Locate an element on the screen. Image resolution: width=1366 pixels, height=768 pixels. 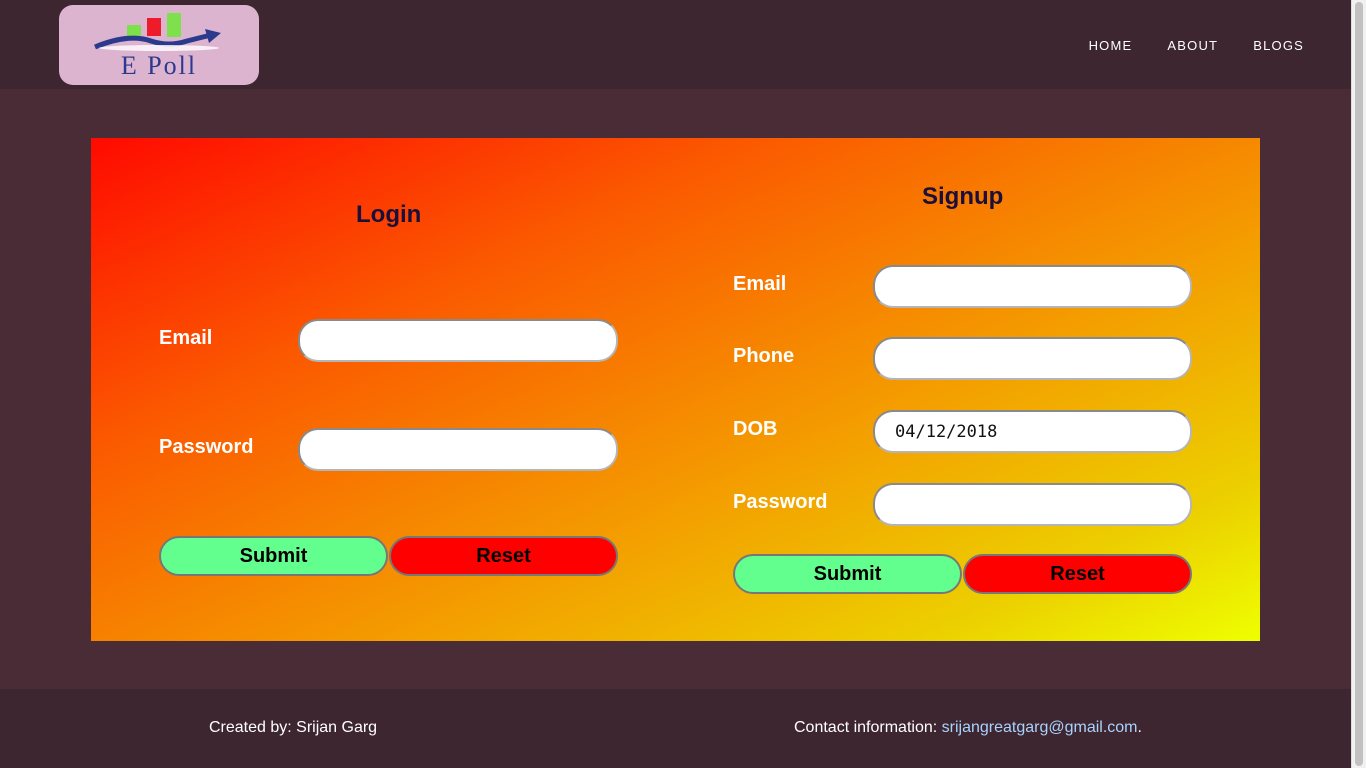
contact-prefix: Contact information: is located at coordinates (868, 727).